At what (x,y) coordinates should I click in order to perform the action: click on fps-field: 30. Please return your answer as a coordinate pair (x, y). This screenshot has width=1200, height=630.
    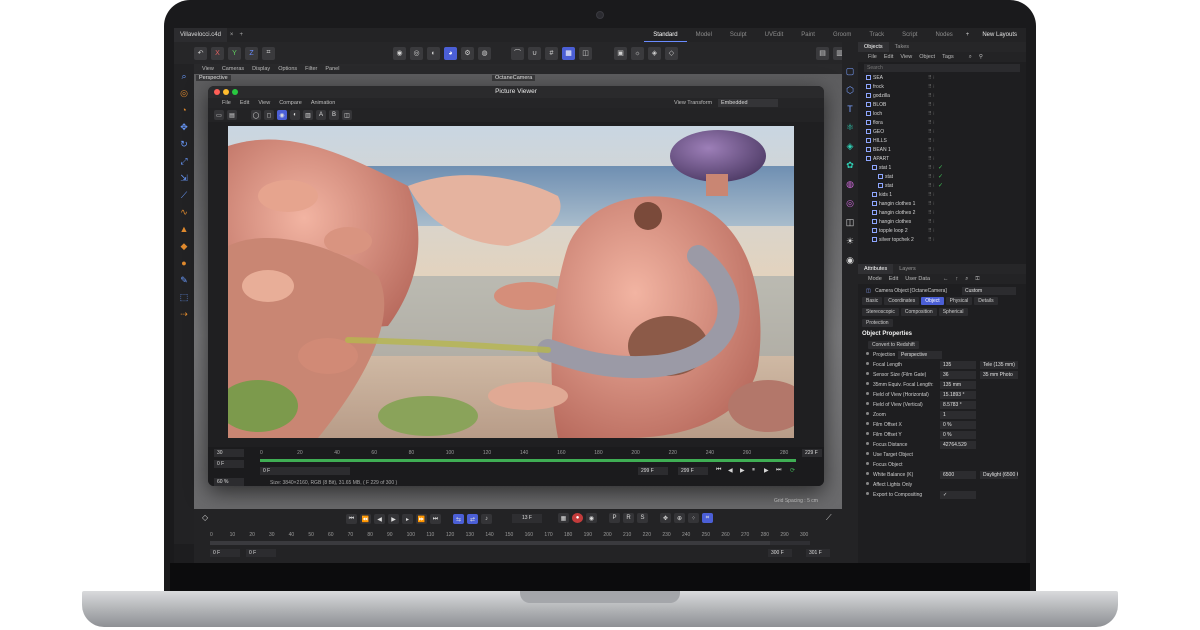
    Looking at the image, I should click on (229, 453).